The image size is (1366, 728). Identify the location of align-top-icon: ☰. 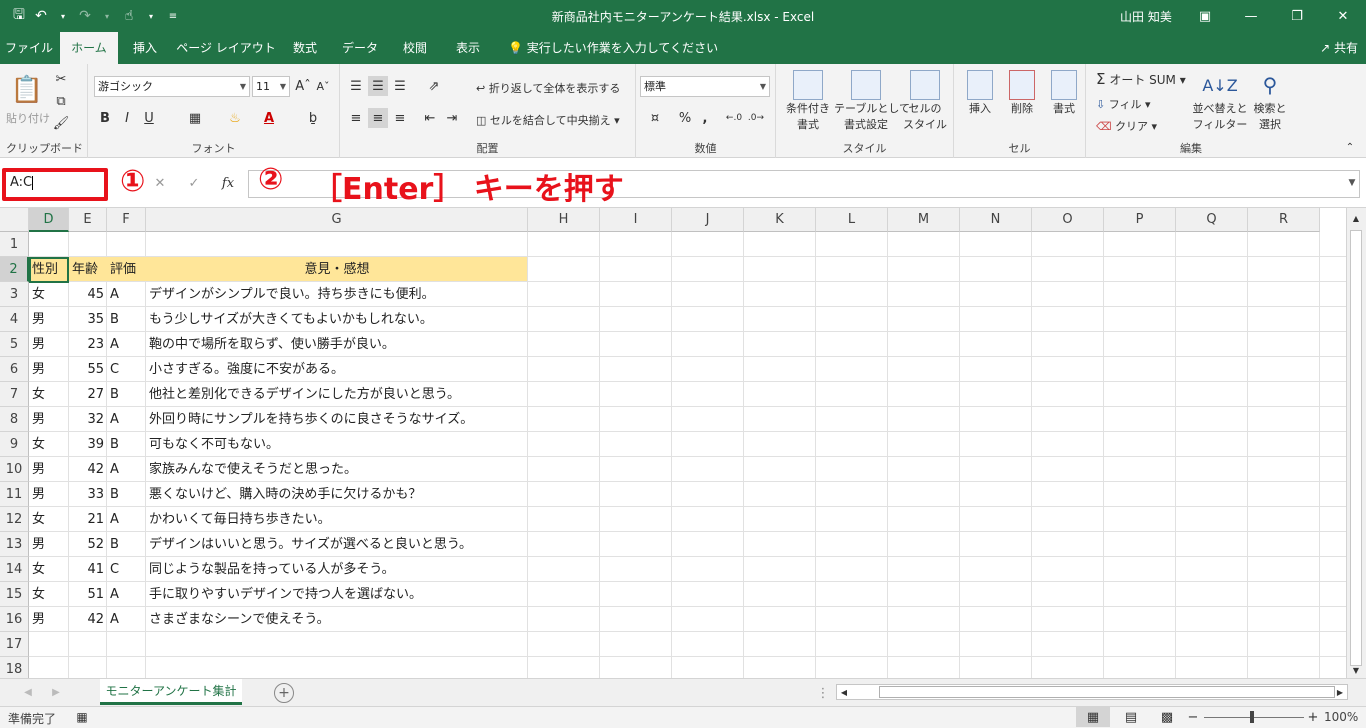
(356, 86).